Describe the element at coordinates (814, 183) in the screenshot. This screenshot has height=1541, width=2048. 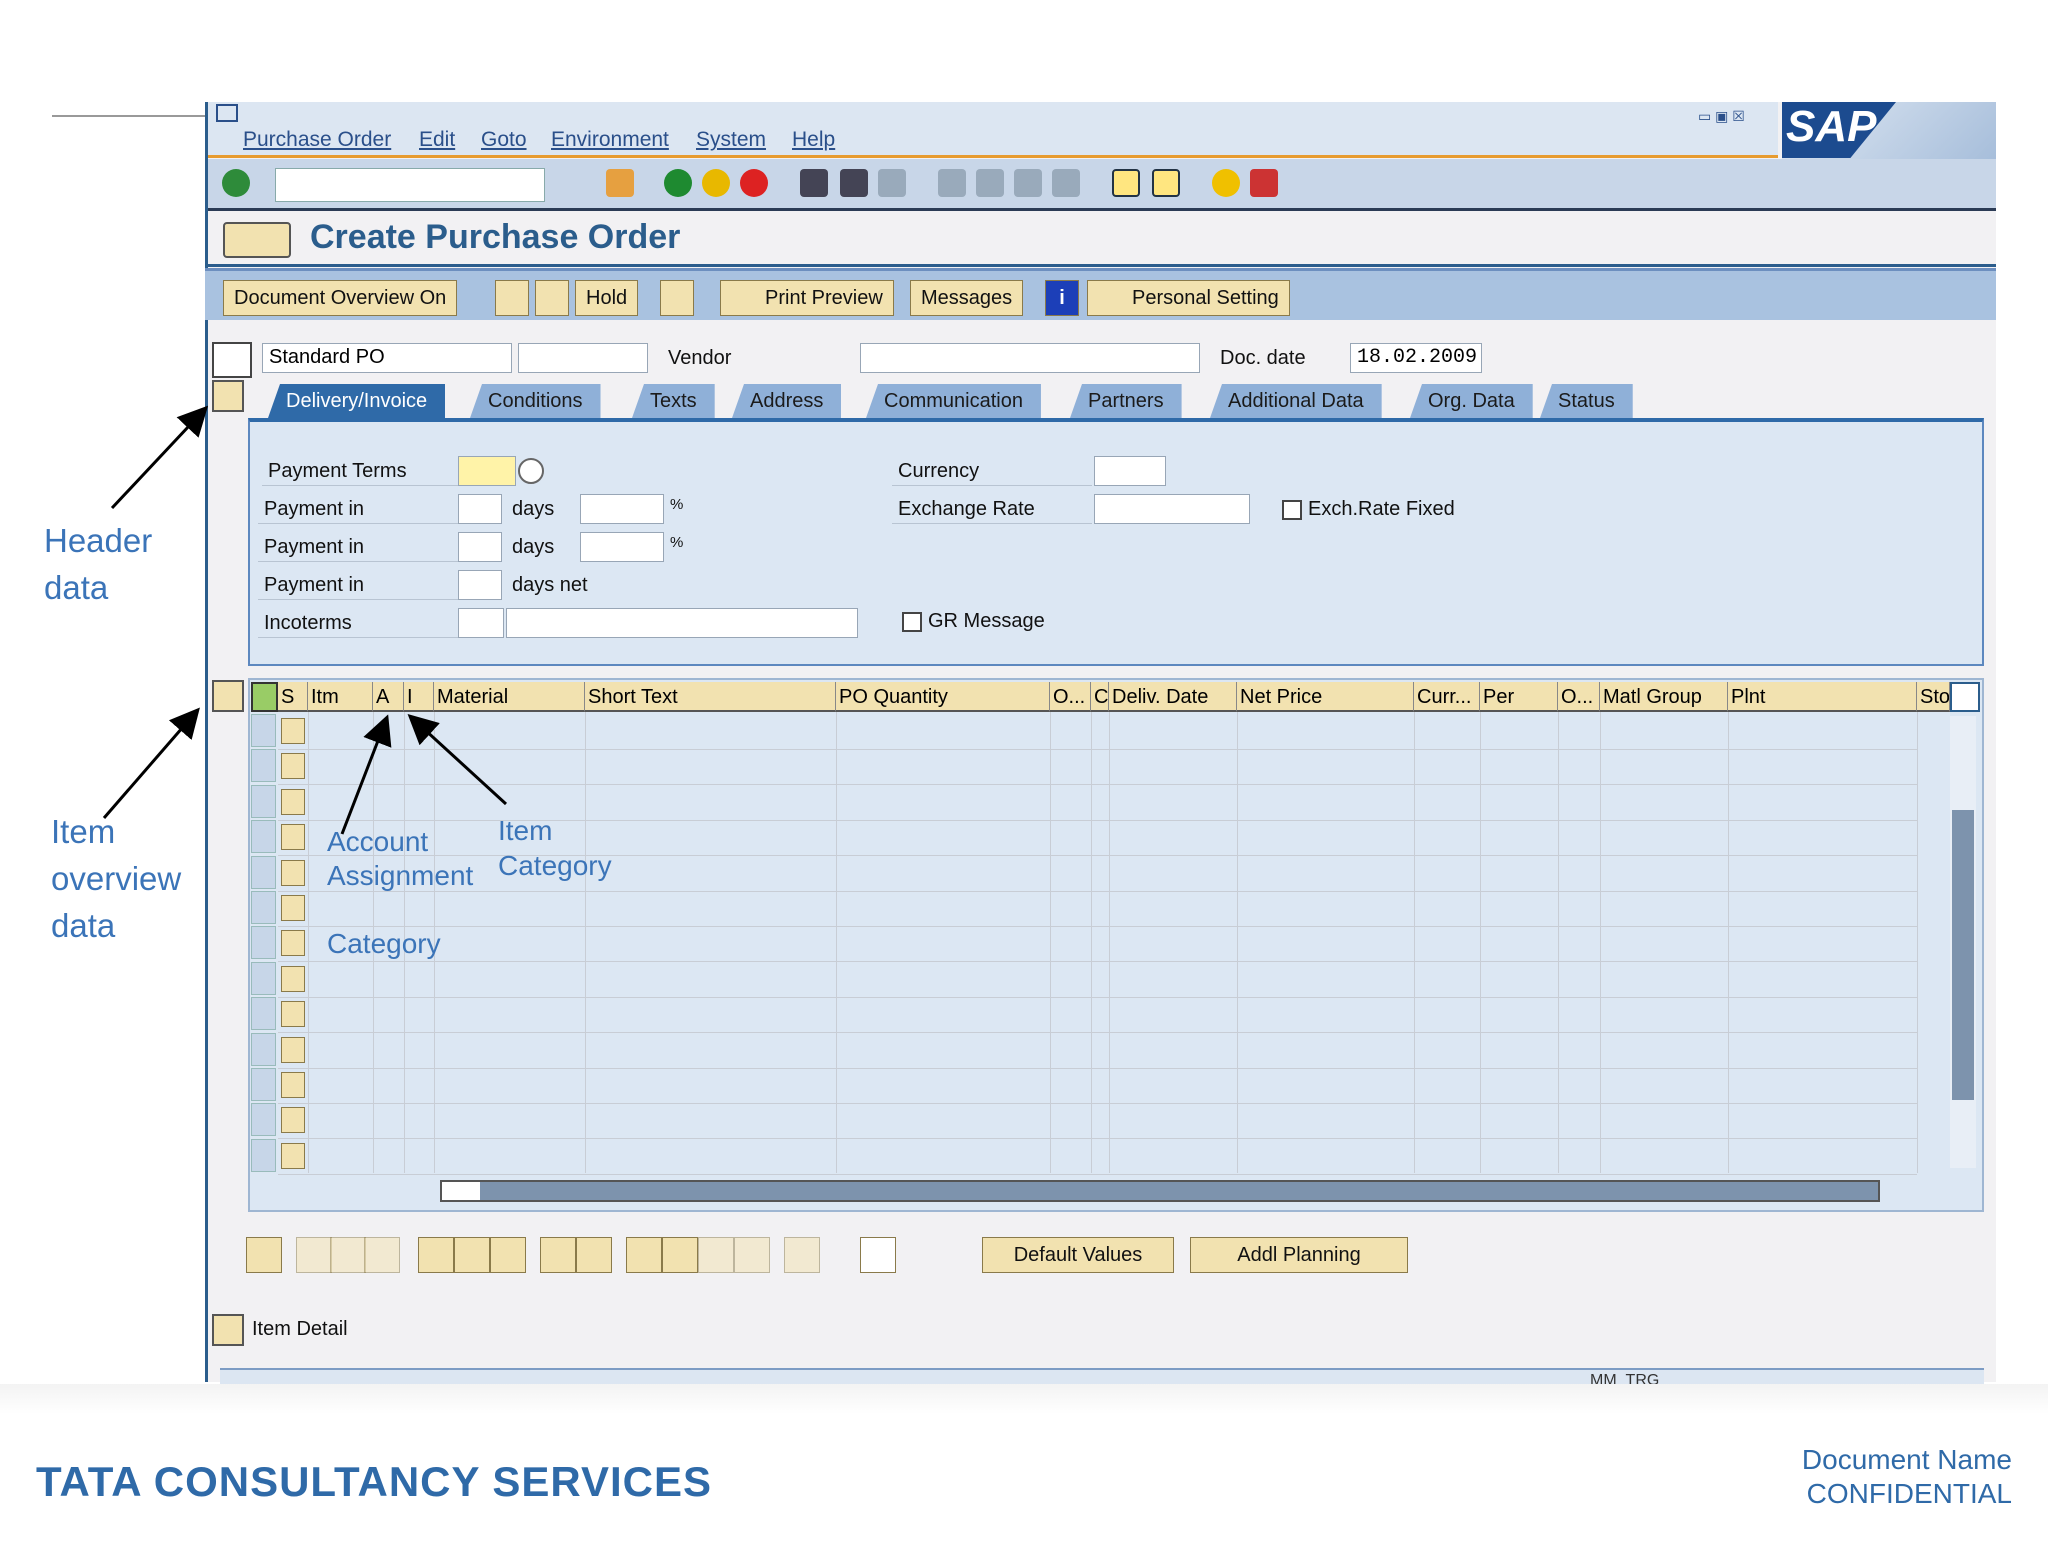
I see `print-icon` at that location.